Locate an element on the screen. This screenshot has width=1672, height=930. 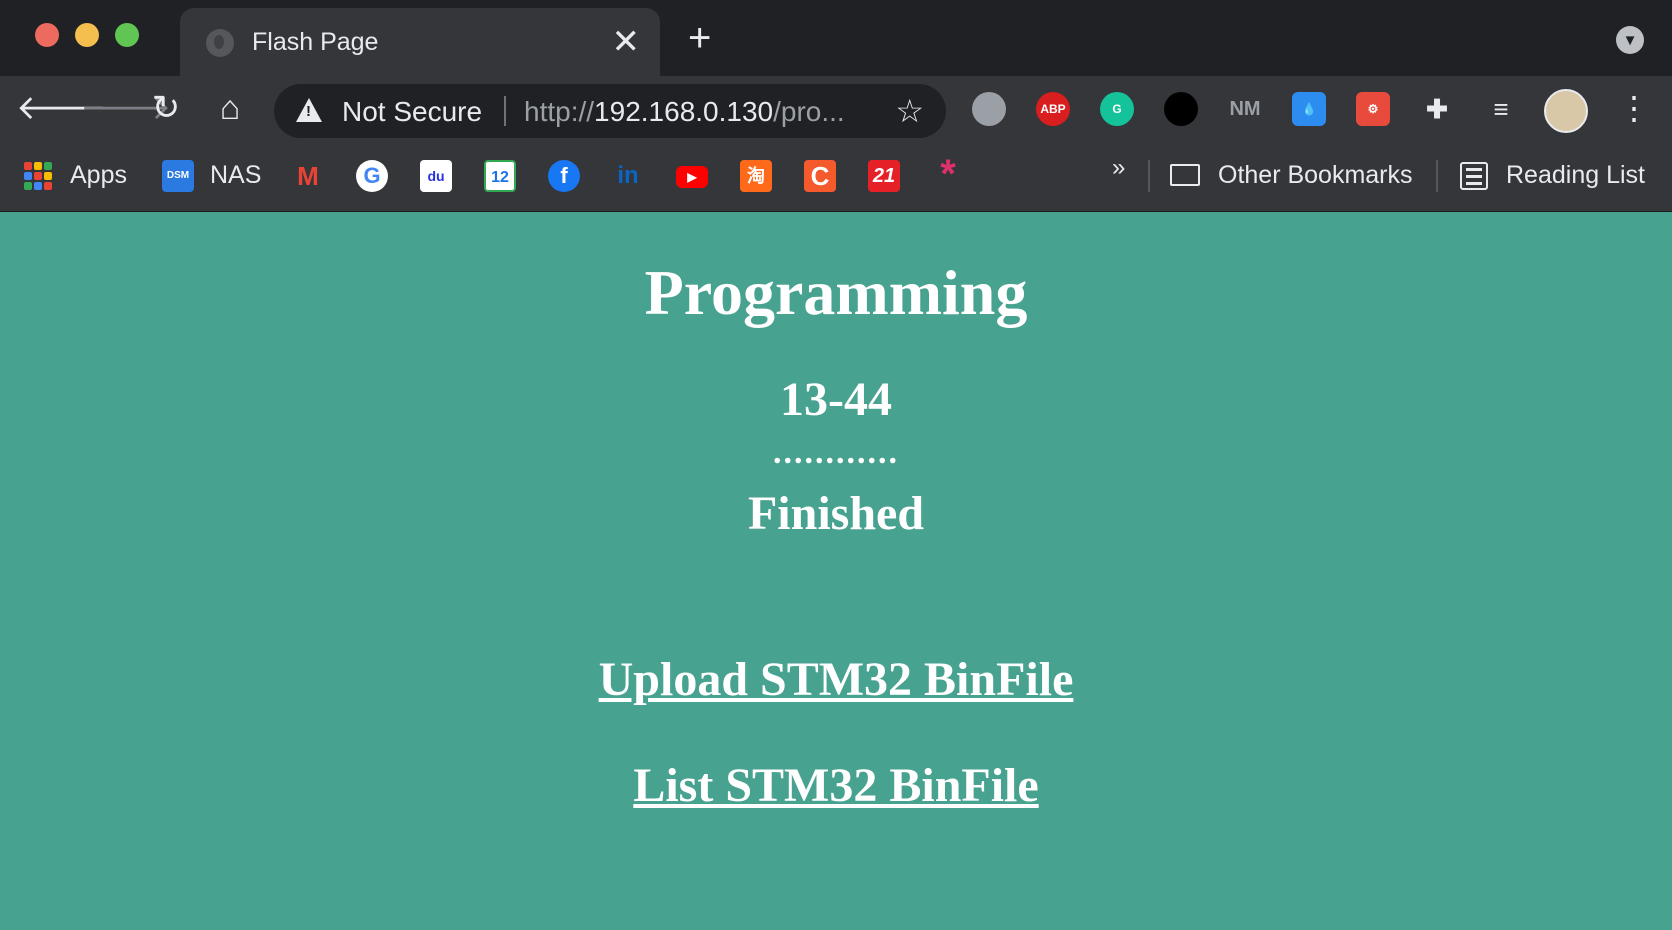
url-scheme: http:// is located at coordinates (559, 111).